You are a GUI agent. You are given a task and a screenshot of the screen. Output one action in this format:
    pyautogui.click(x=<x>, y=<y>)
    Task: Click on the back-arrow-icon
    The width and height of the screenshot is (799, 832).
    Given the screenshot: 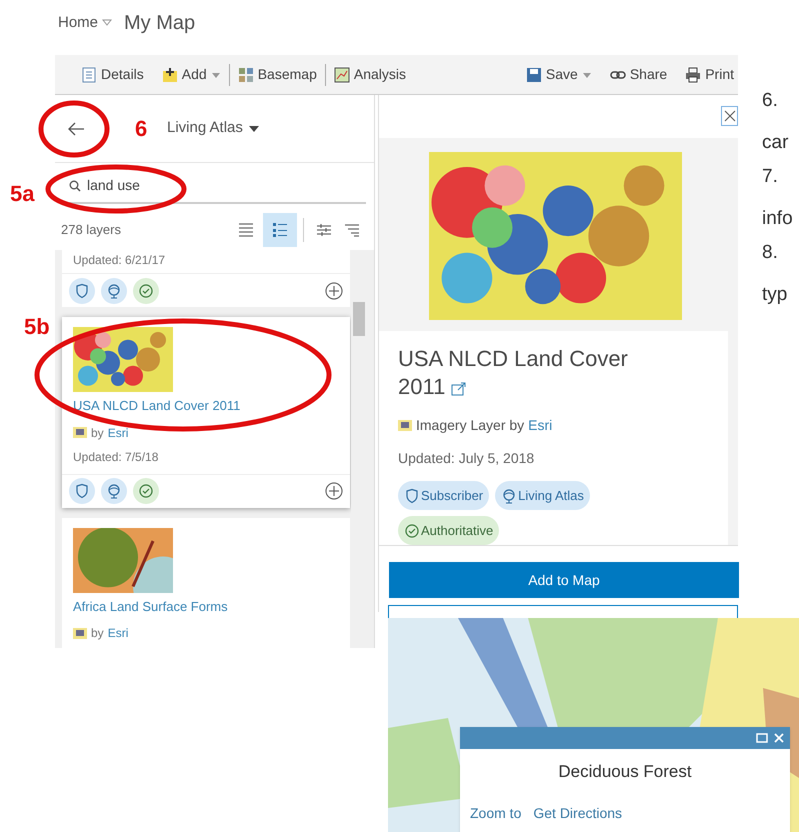 What is the action you would take?
    pyautogui.click(x=76, y=129)
    